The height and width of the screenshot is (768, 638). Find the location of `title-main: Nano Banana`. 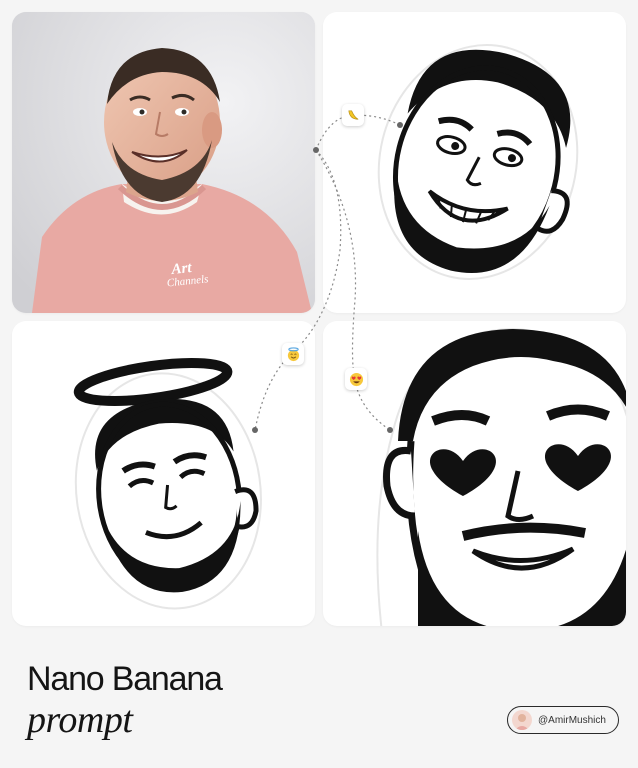

title-main: Nano Banana is located at coordinates (125, 679).